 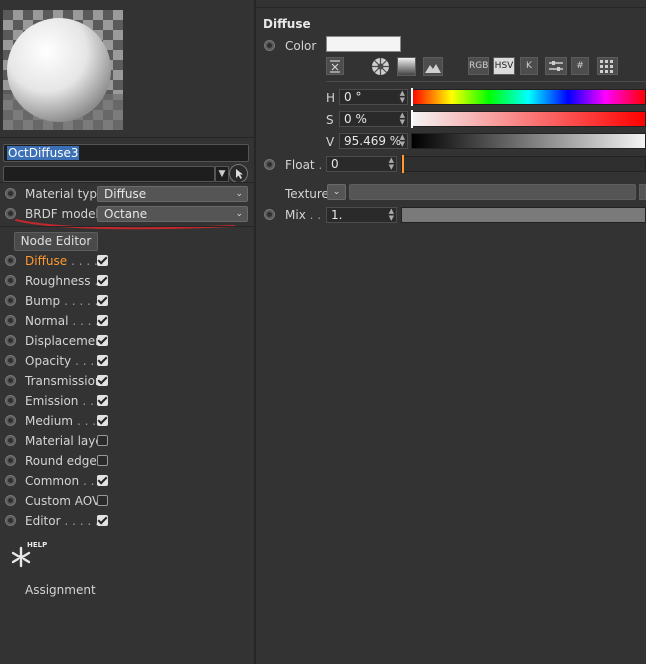 I want to click on pick-cursor-icon, so click(x=238, y=173).